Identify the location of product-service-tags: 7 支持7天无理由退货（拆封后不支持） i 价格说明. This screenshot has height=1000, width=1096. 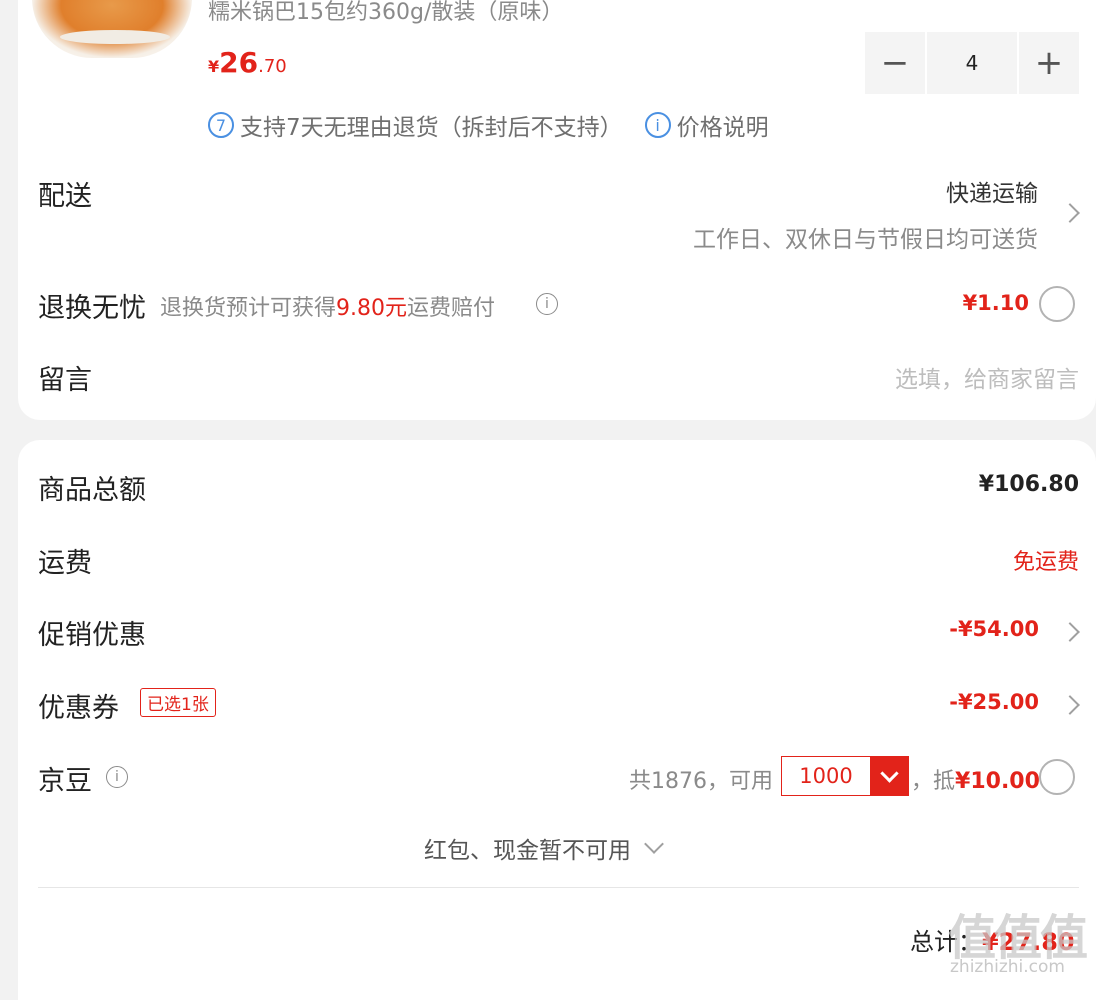
(488, 125).